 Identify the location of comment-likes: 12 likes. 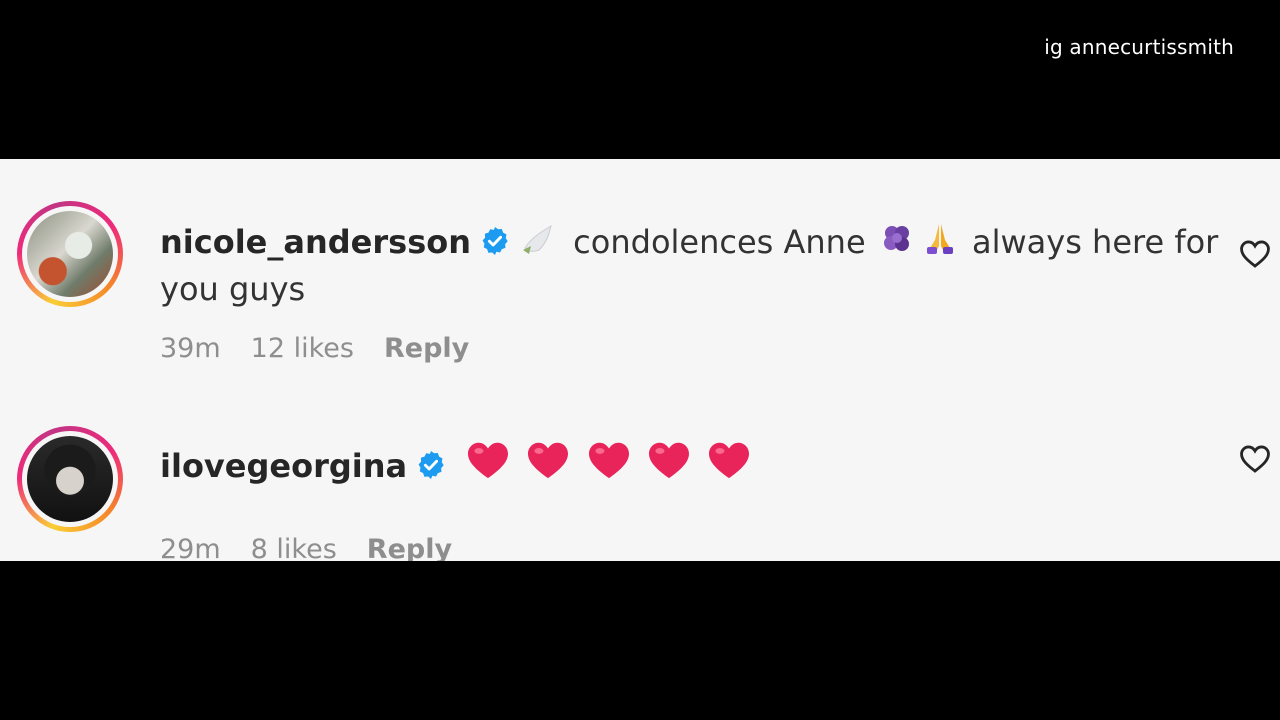
(302, 348).